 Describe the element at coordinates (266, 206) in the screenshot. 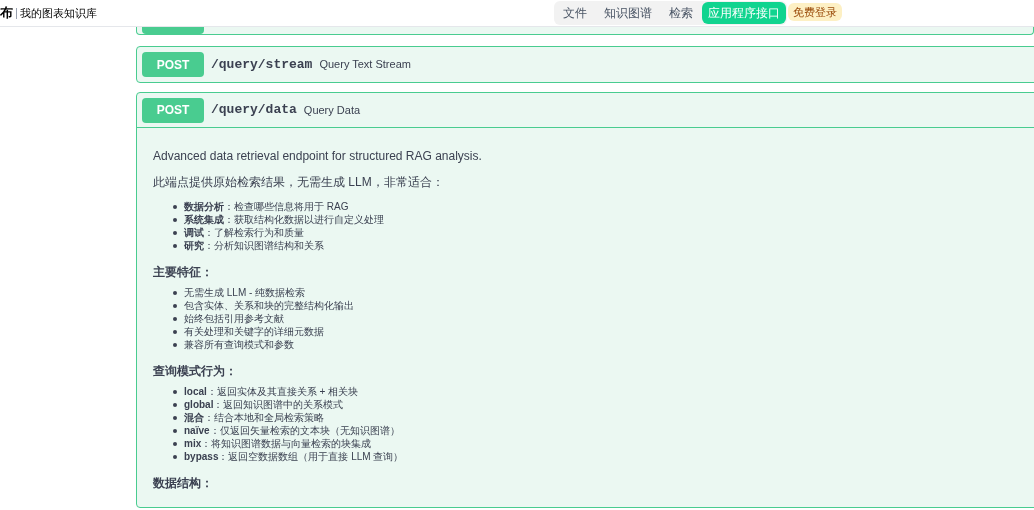

I see `list-item-text: 数据分析：检查哪些信息将用于 RAG` at that location.